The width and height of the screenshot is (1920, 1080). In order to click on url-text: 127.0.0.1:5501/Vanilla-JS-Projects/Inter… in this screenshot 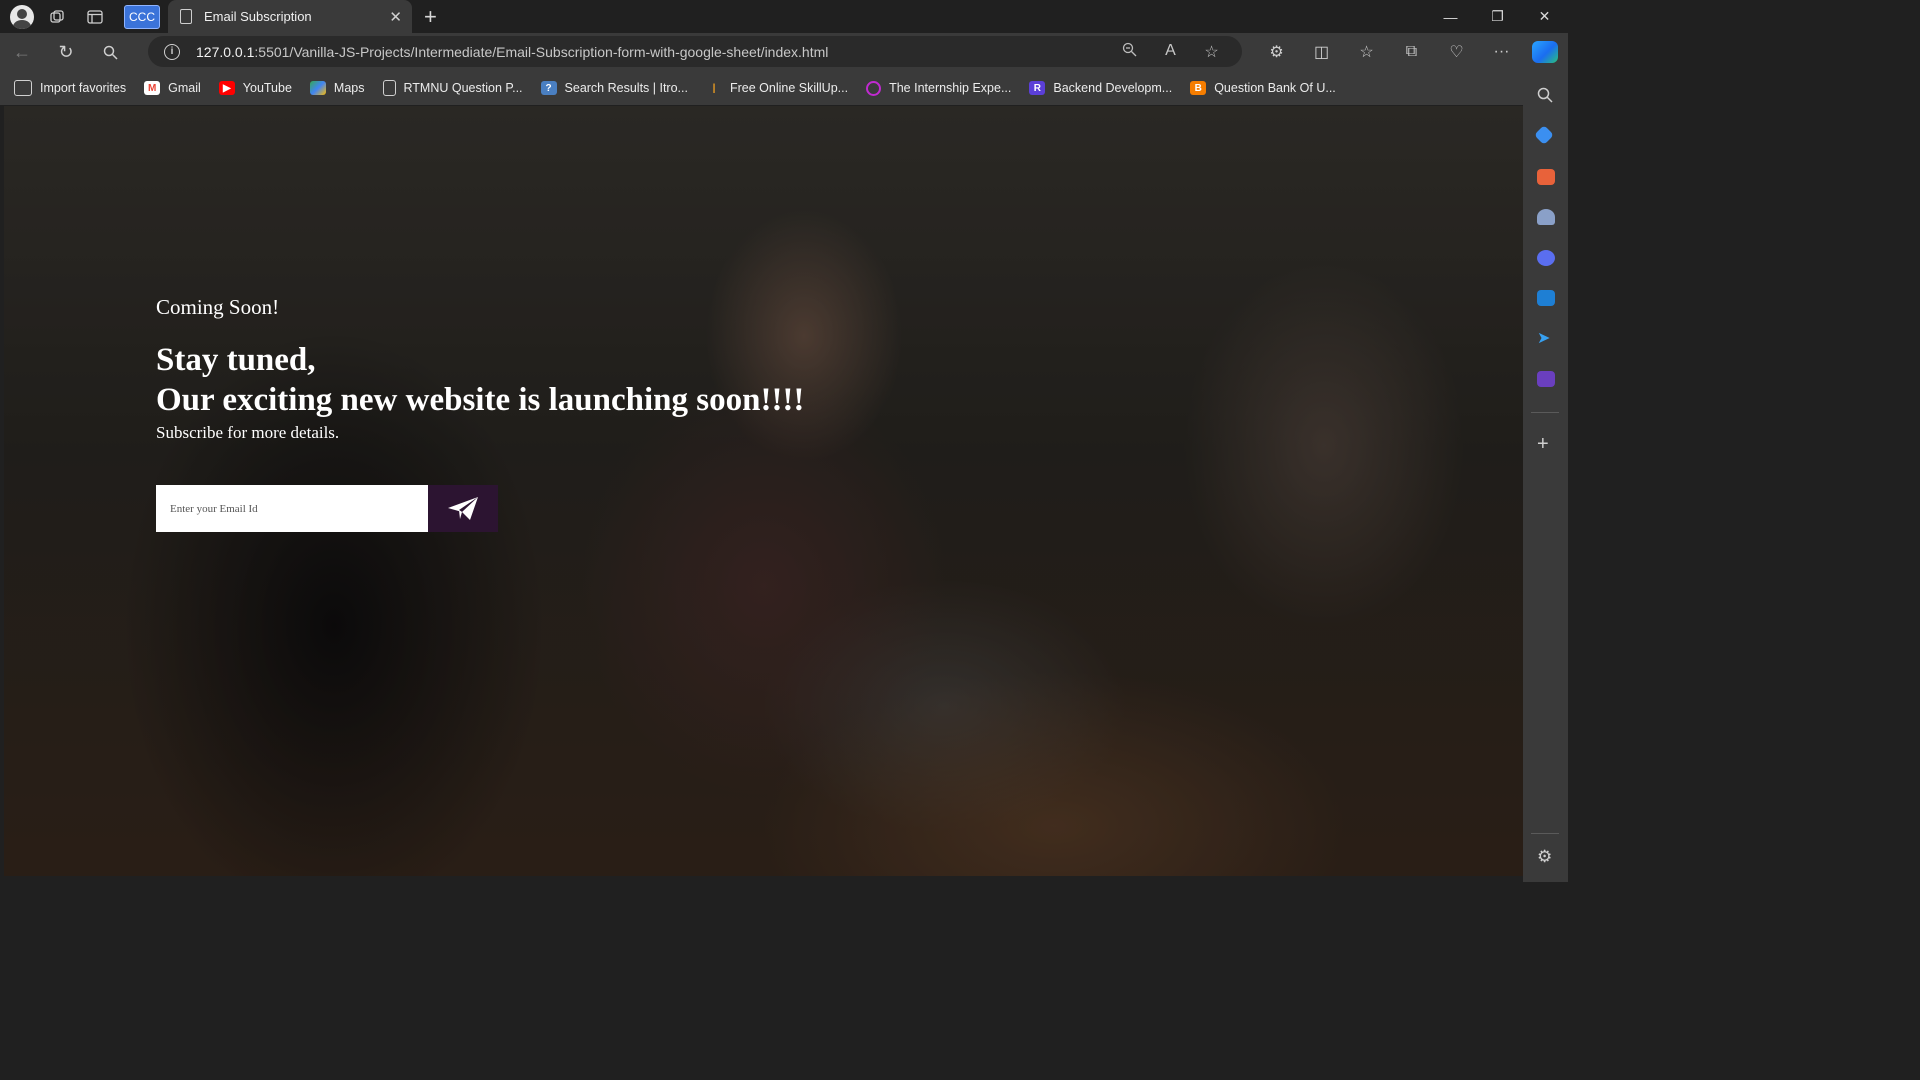, I will do `click(652, 52)`.